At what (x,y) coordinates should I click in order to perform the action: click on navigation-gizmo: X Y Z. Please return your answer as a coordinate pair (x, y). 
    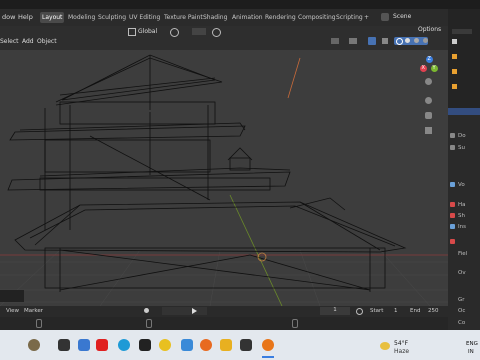
    Looking at the image, I should click on (429, 97).